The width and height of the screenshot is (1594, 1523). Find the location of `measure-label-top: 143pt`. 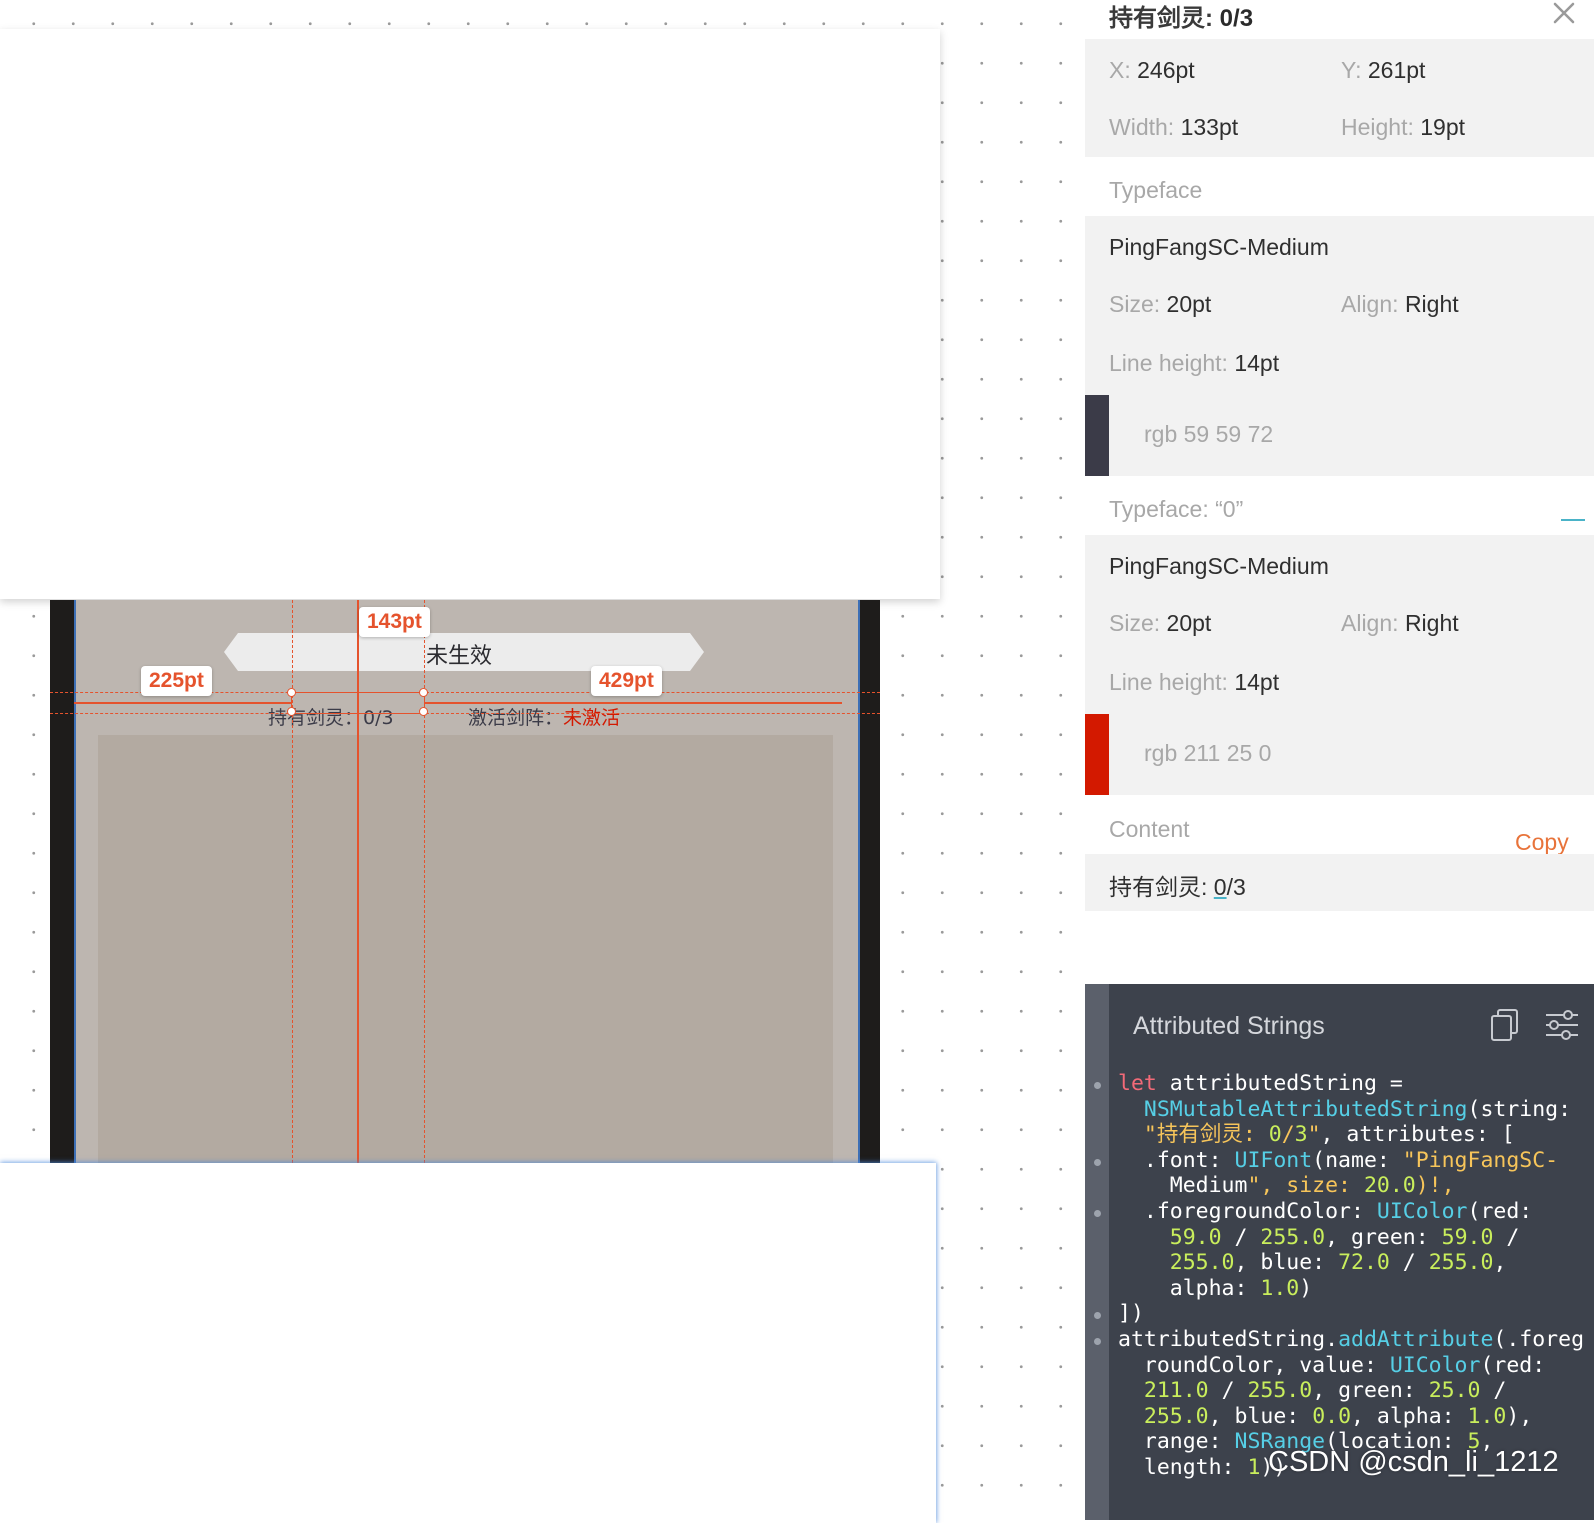

measure-label-top: 143pt is located at coordinates (394, 622).